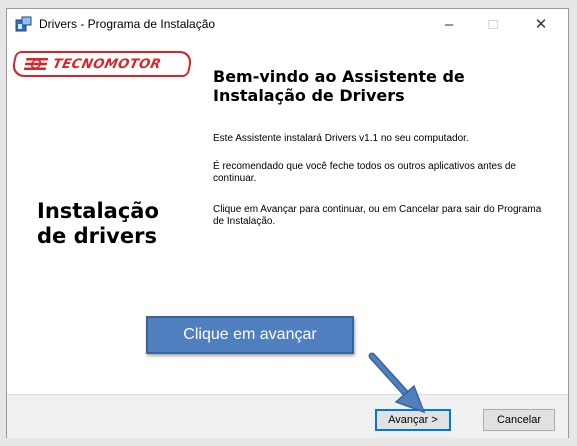 Image resolution: width=577 pixels, height=446 pixels. Describe the element at coordinates (24, 24) in the screenshot. I see `installer-app-icon` at that location.